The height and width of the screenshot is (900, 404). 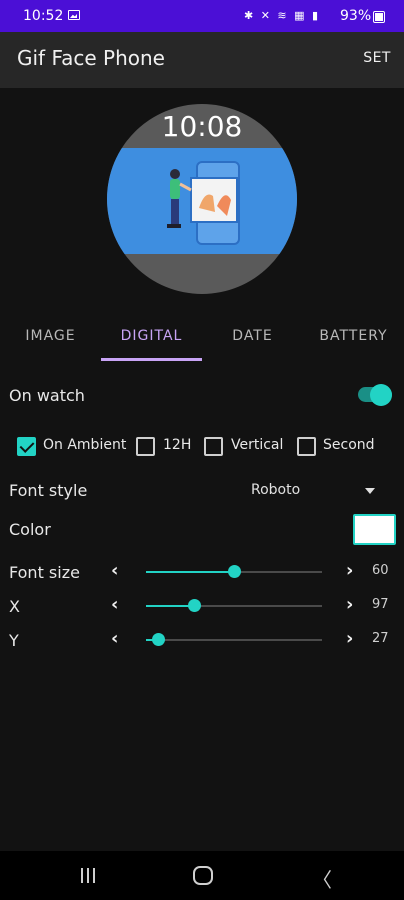 I want to click on font-size-decrease-icon: ‹, so click(x=114, y=570).